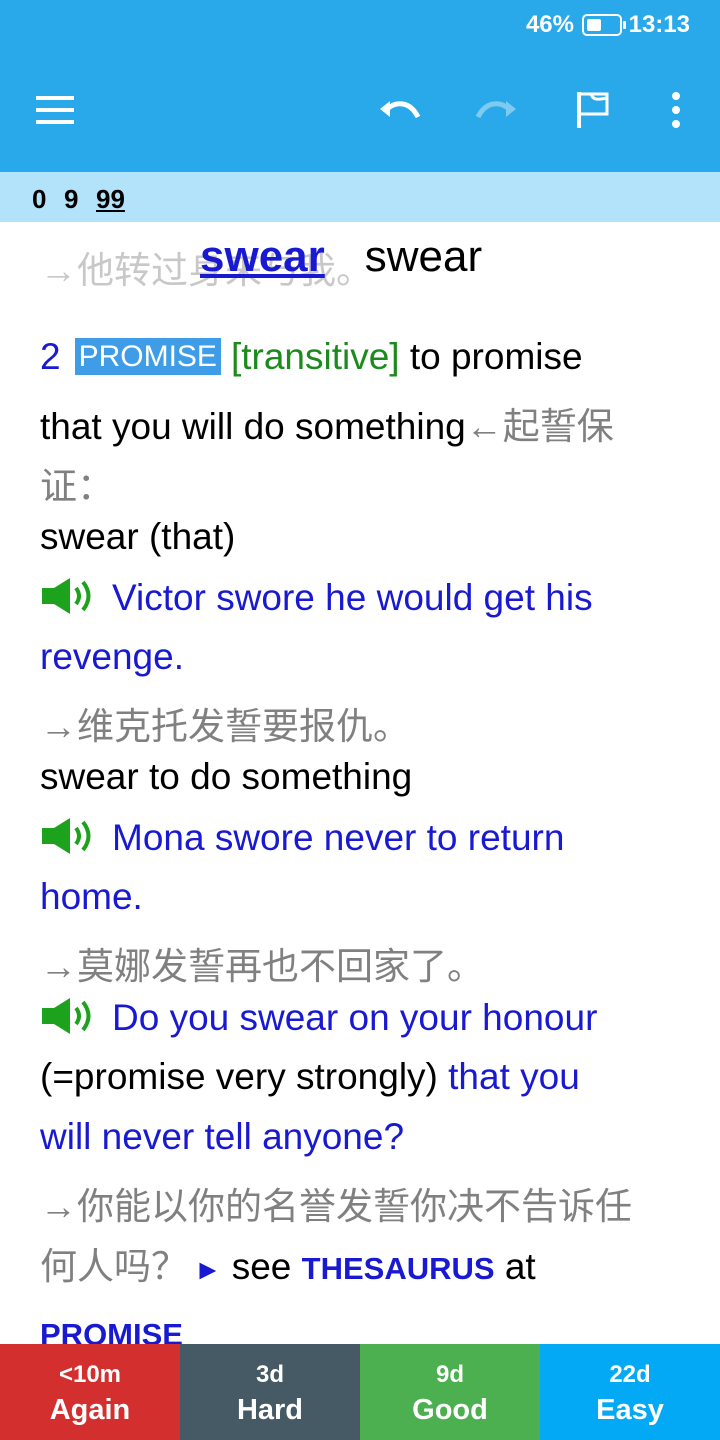 This screenshot has height=1440, width=720. What do you see at coordinates (261, 1266) in the screenshot?
I see `see-label: see` at bounding box center [261, 1266].